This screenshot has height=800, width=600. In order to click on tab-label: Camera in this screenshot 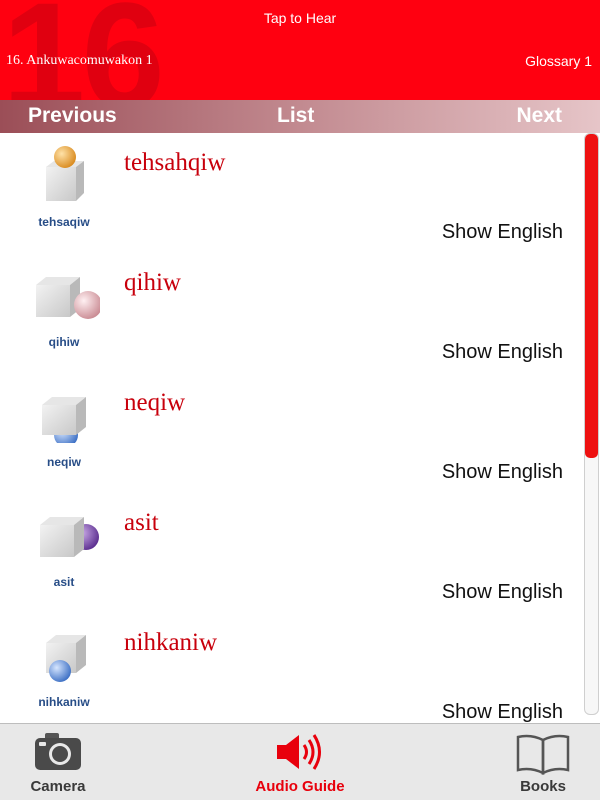, I will do `click(58, 786)`.